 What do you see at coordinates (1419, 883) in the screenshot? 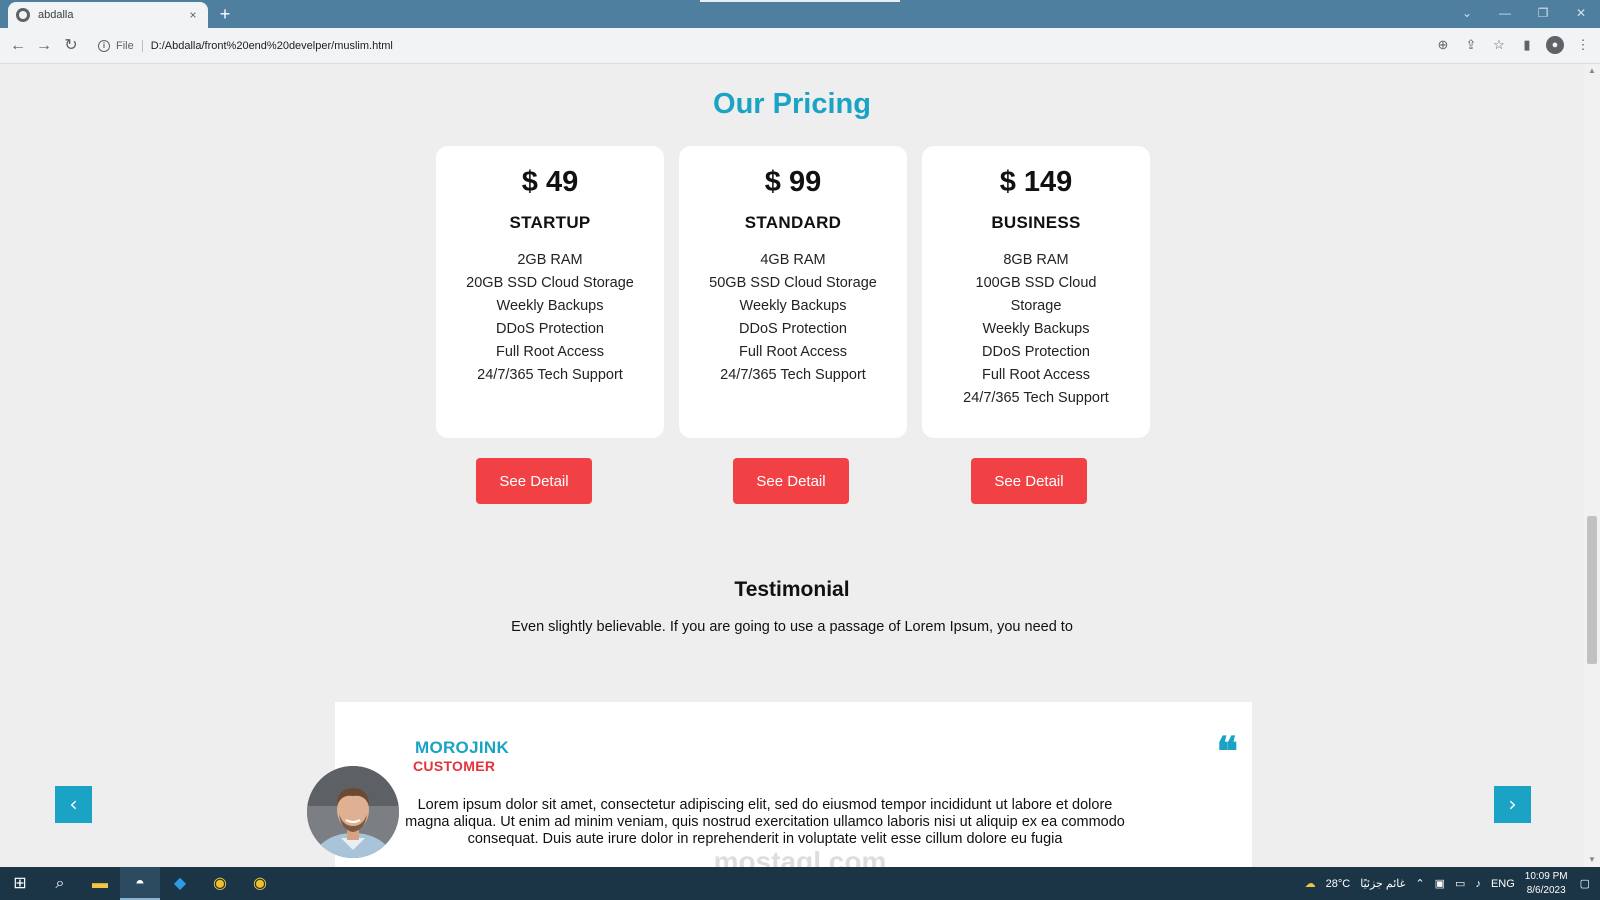
I see `tray-chevron-icon: ⌃` at bounding box center [1419, 883].